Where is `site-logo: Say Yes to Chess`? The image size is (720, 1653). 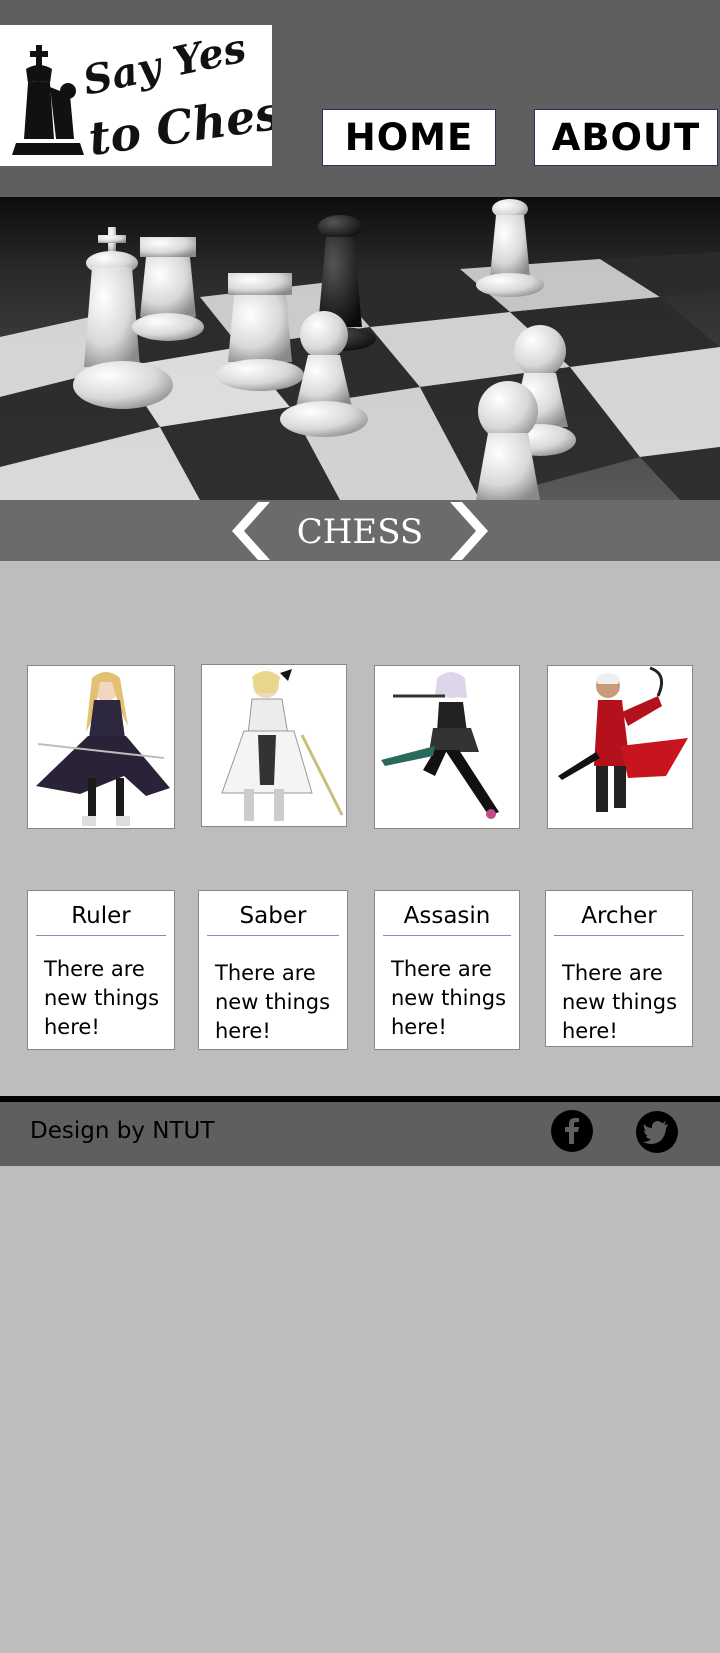
site-logo: Say Yes to Chess is located at coordinates (136, 95).